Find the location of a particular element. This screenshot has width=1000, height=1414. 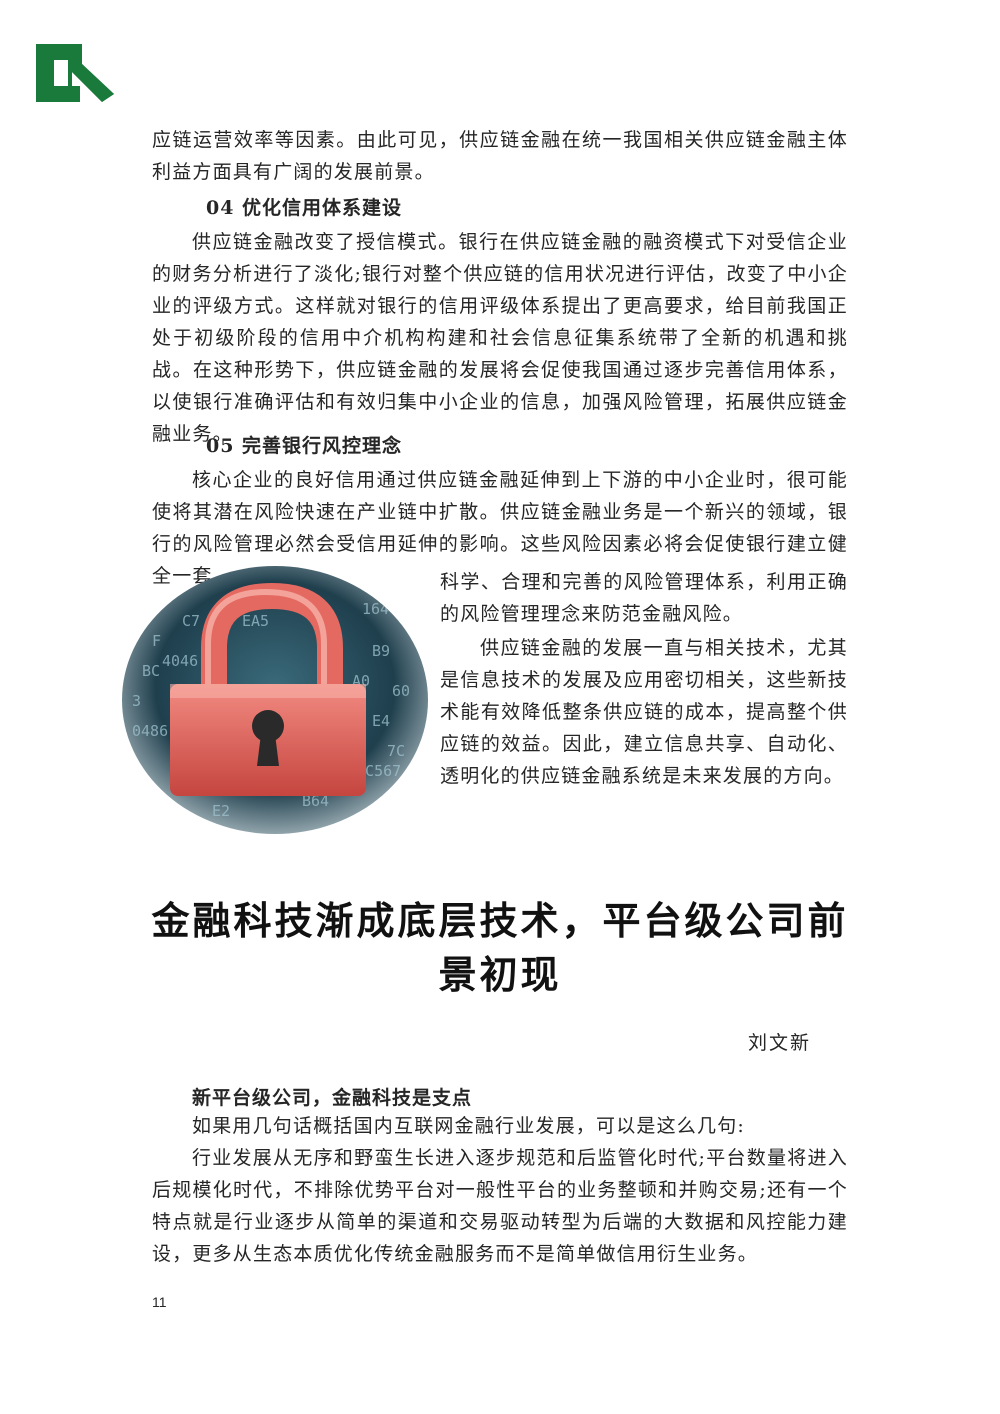

article-title: 金融科技渐成底层技术，平台级公司前景初现 is located at coordinates (500, 948).